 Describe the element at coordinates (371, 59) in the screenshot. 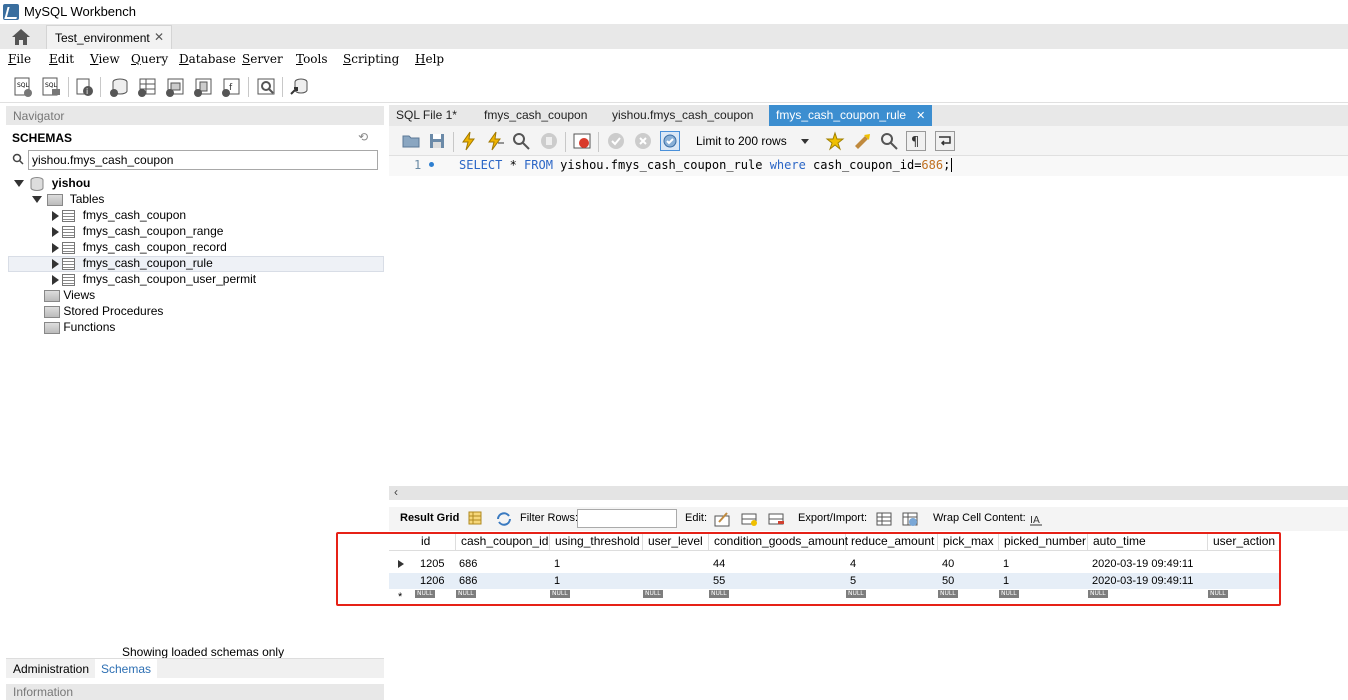

I see `menu-scripting: Scripting` at that location.